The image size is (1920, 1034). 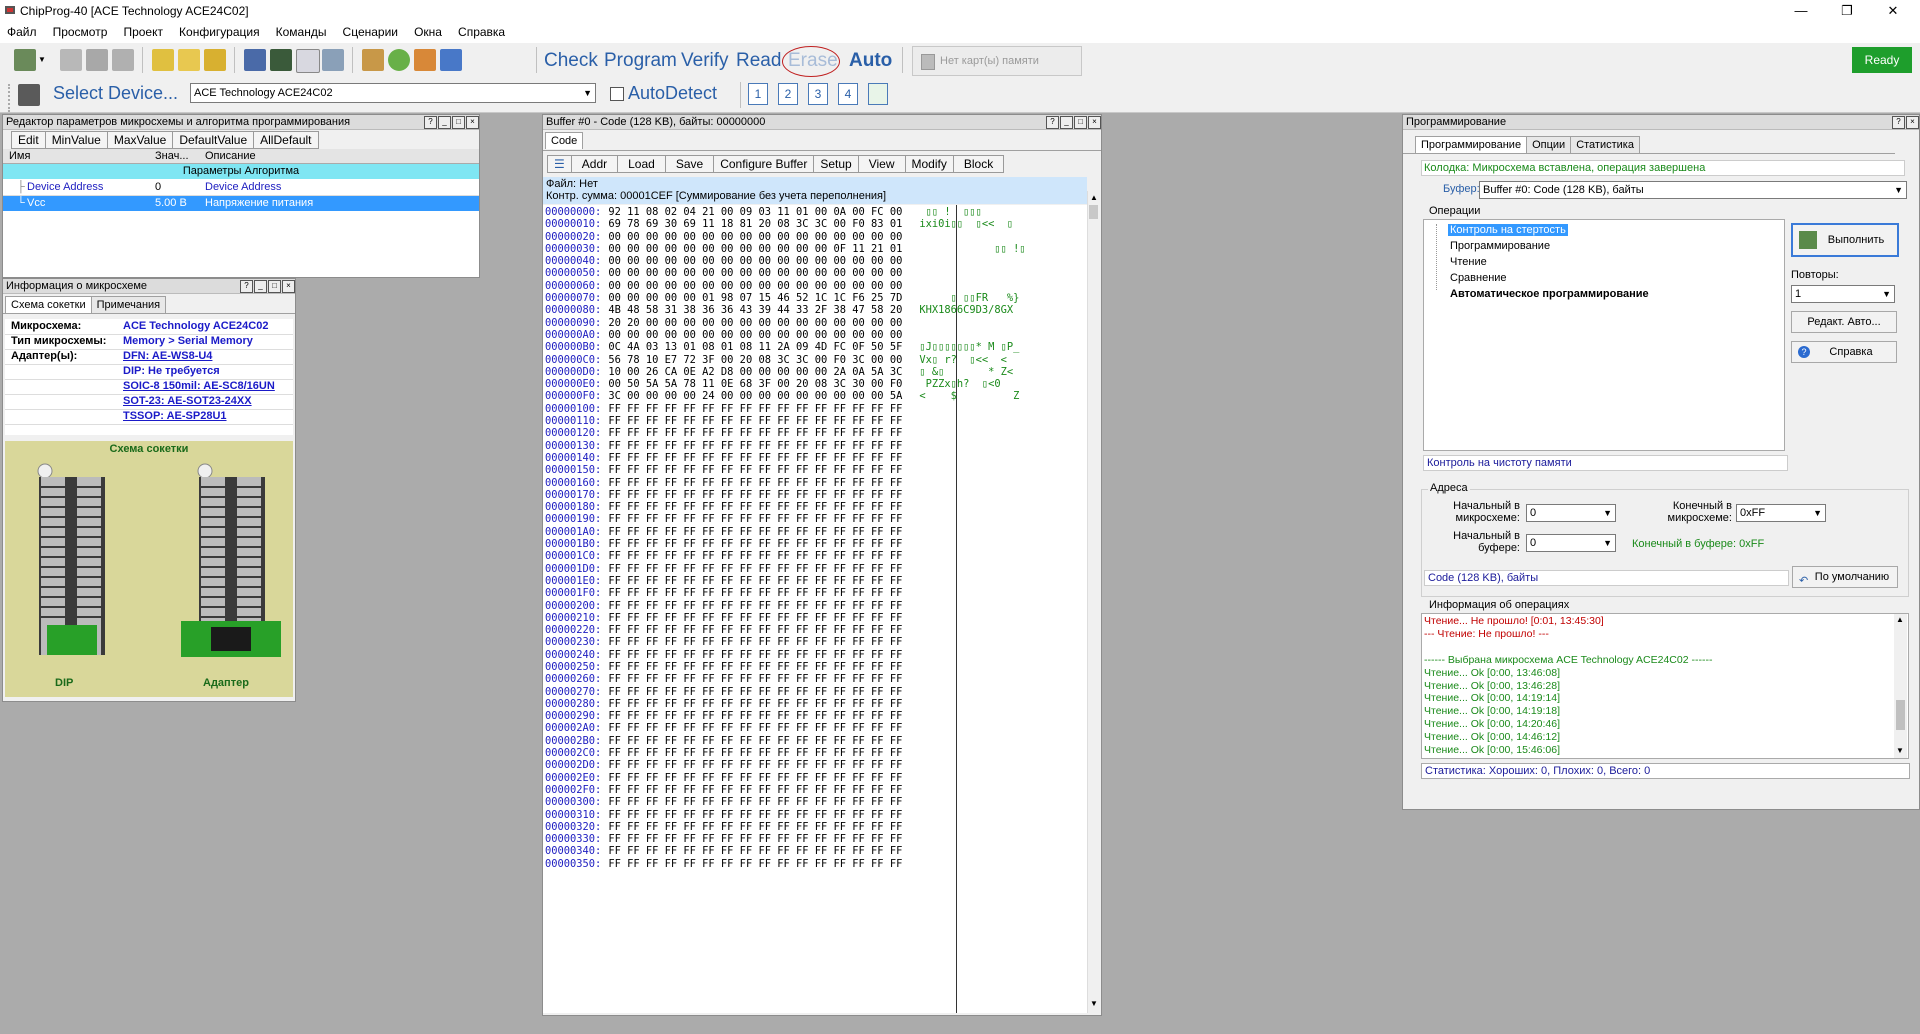 I want to click on sites-check-icon, so click(x=878, y=94).